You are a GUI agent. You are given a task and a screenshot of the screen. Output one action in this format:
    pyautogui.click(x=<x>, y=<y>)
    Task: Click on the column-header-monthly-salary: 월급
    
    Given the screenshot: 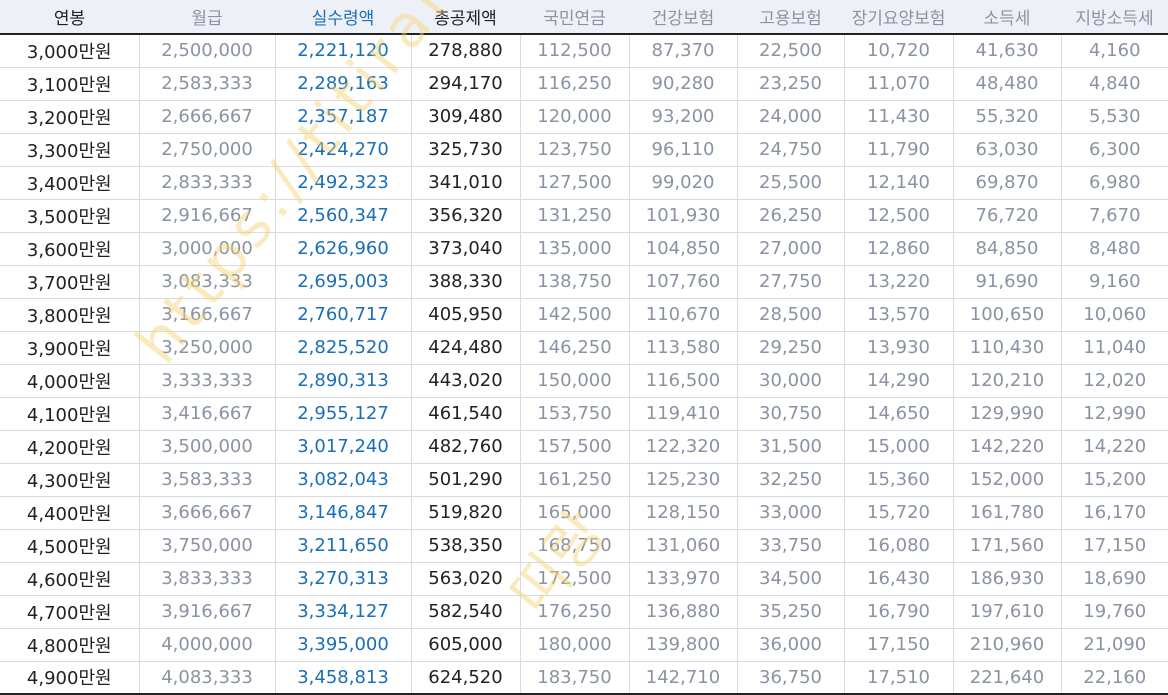 What is the action you would take?
    pyautogui.click(x=207, y=17)
    